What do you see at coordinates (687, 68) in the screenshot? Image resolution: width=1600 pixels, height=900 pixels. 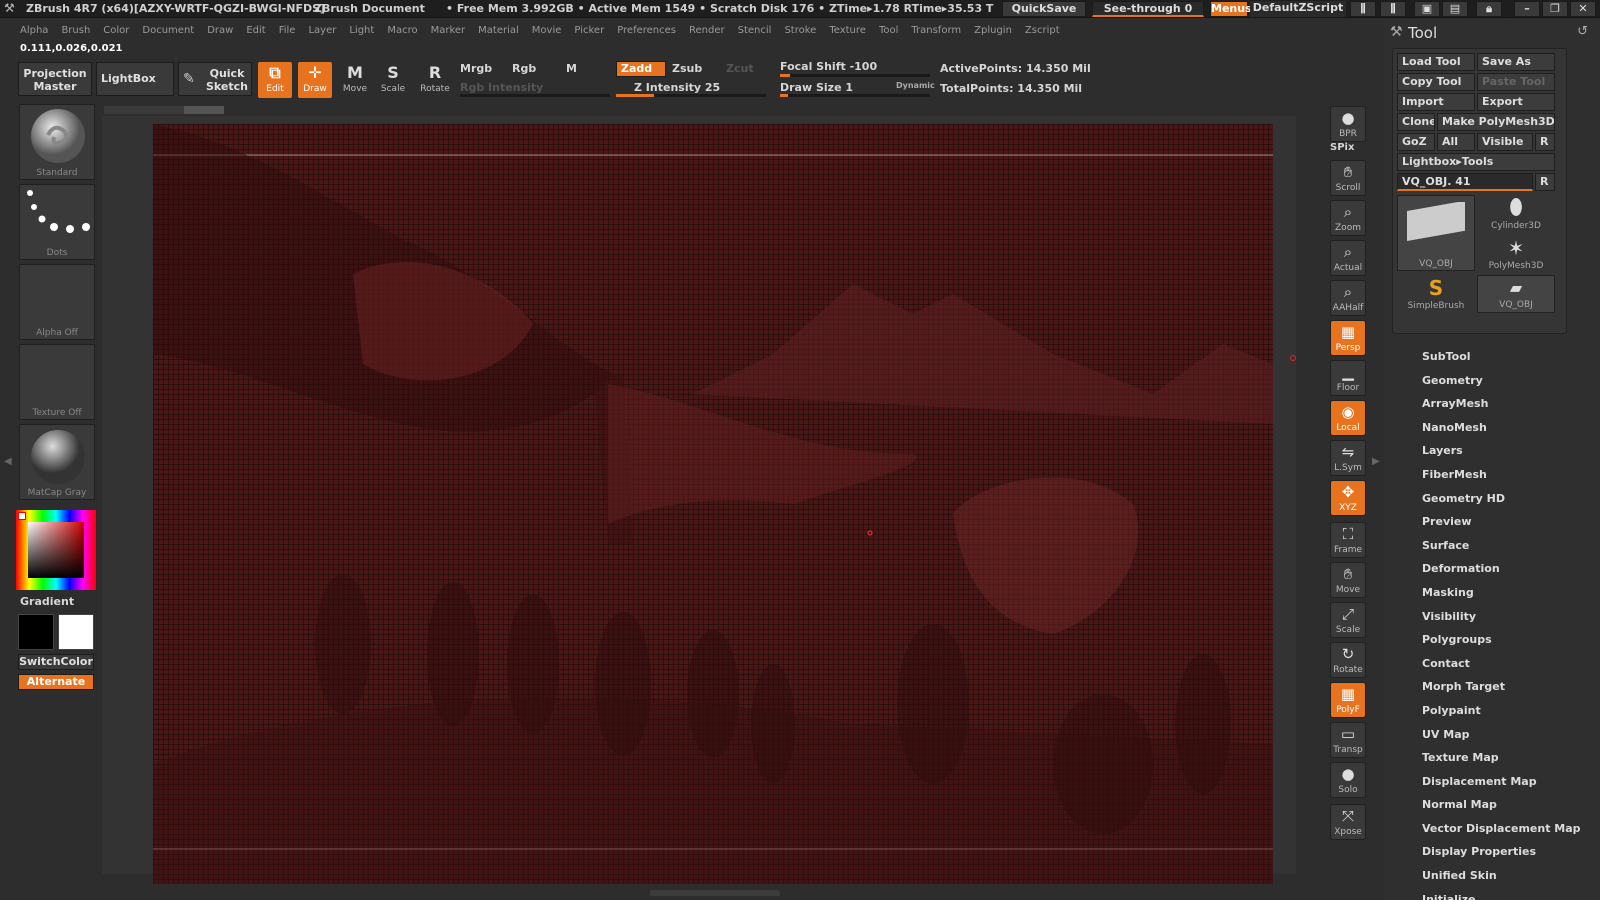 I see `zsub-button: Zsub` at bounding box center [687, 68].